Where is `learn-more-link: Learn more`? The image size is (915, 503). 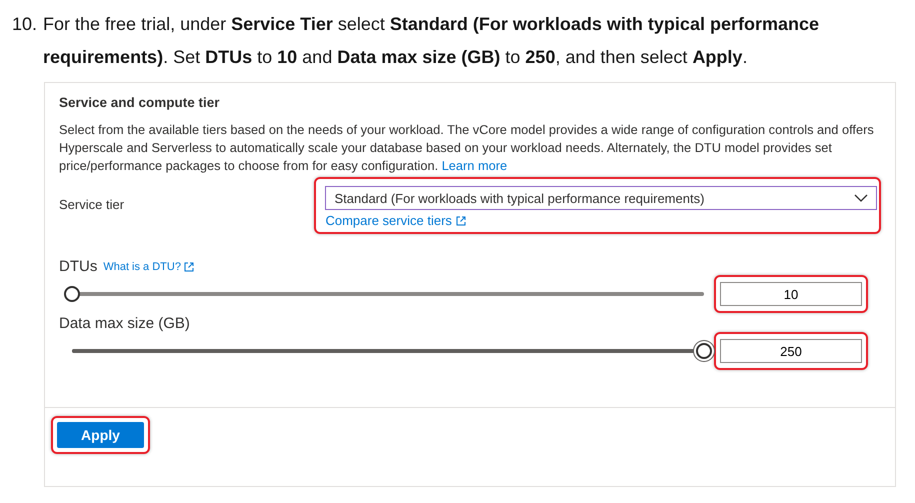
learn-more-link: Learn more is located at coordinates (475, 165).